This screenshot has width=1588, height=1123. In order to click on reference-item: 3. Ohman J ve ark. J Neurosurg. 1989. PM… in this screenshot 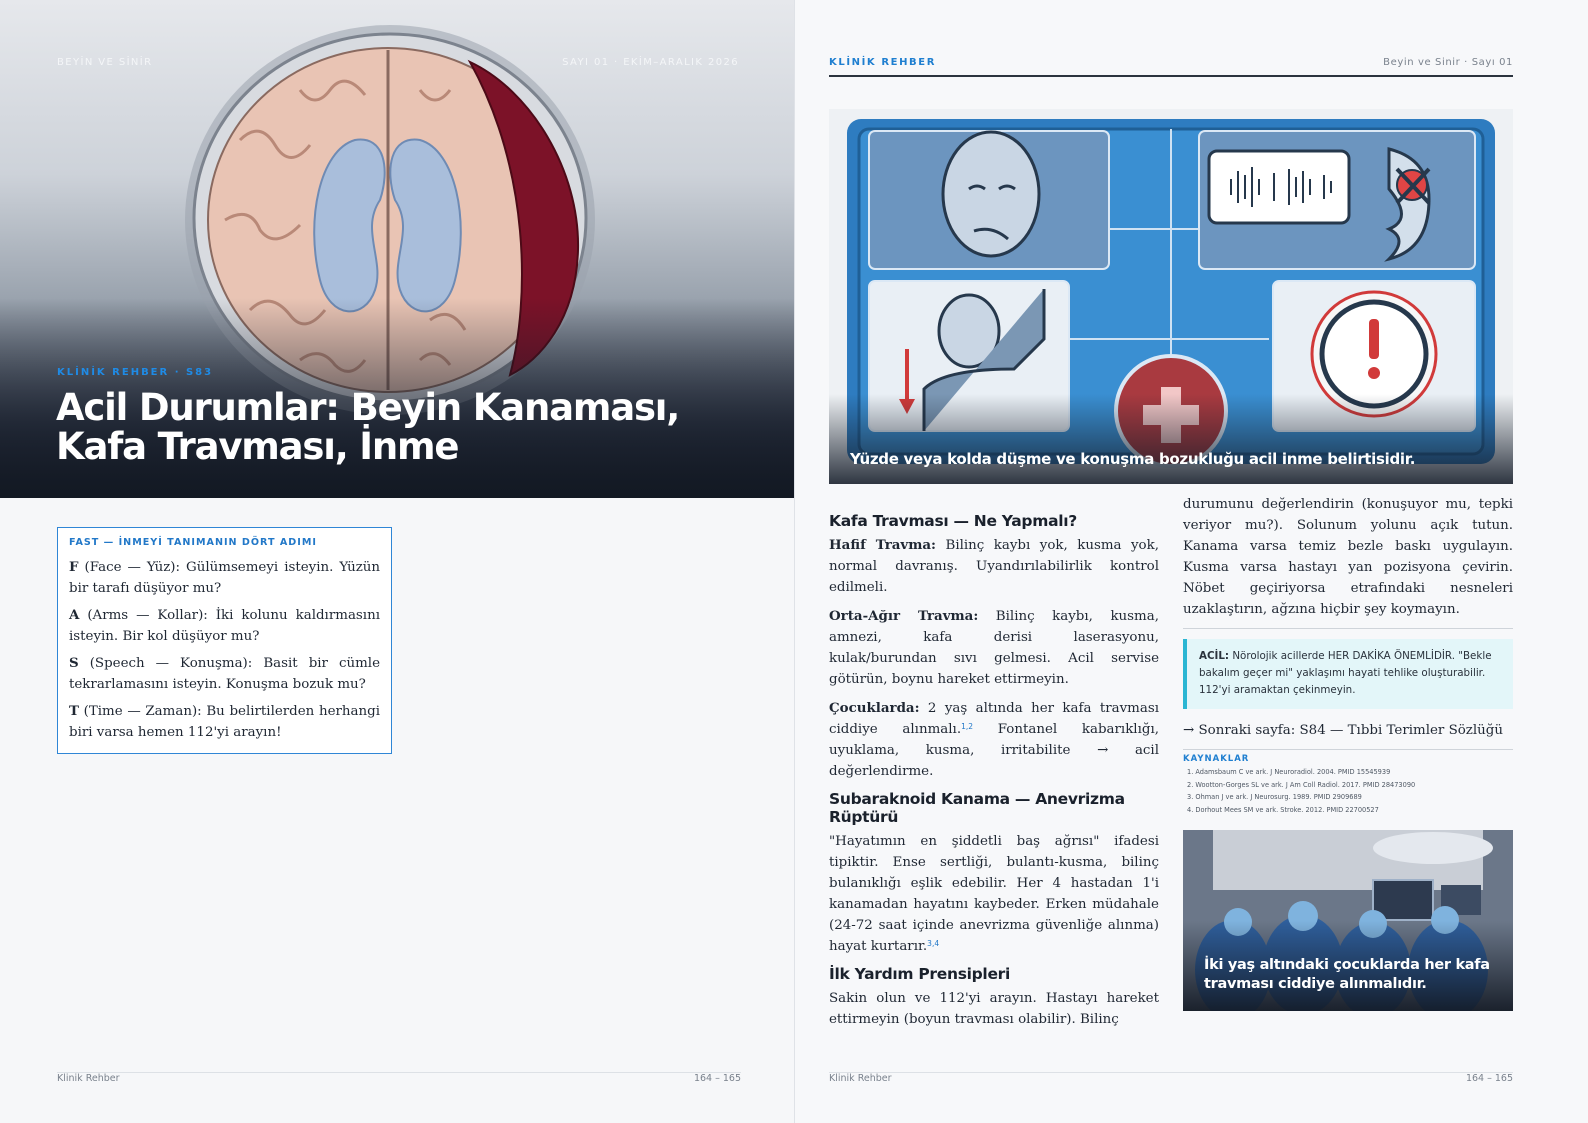, I will do `click(1274, 797)`.